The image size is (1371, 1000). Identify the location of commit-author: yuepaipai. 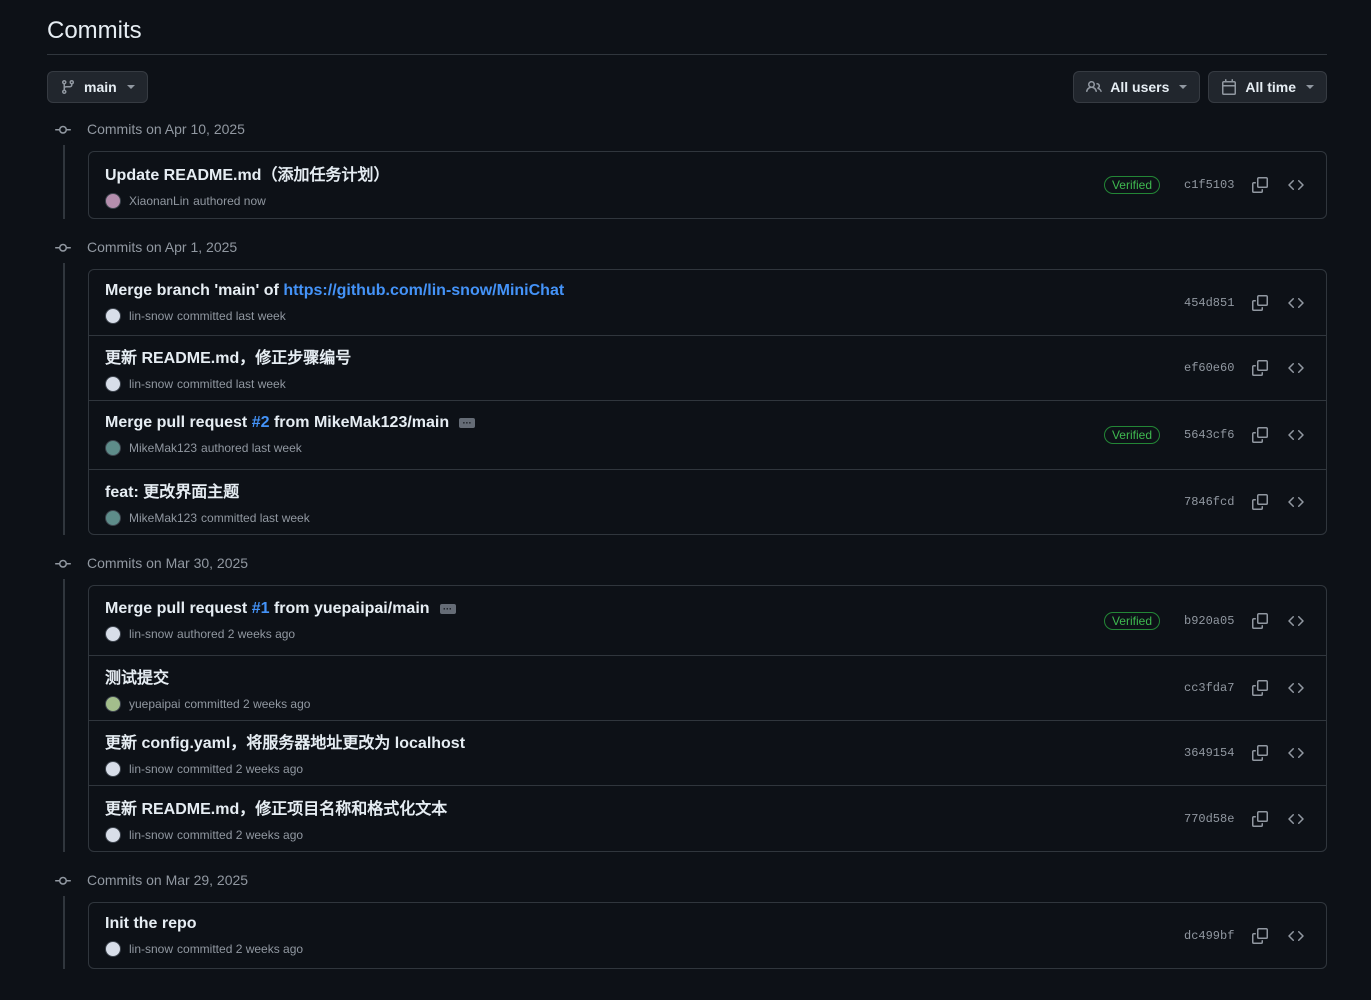
(154, 704).